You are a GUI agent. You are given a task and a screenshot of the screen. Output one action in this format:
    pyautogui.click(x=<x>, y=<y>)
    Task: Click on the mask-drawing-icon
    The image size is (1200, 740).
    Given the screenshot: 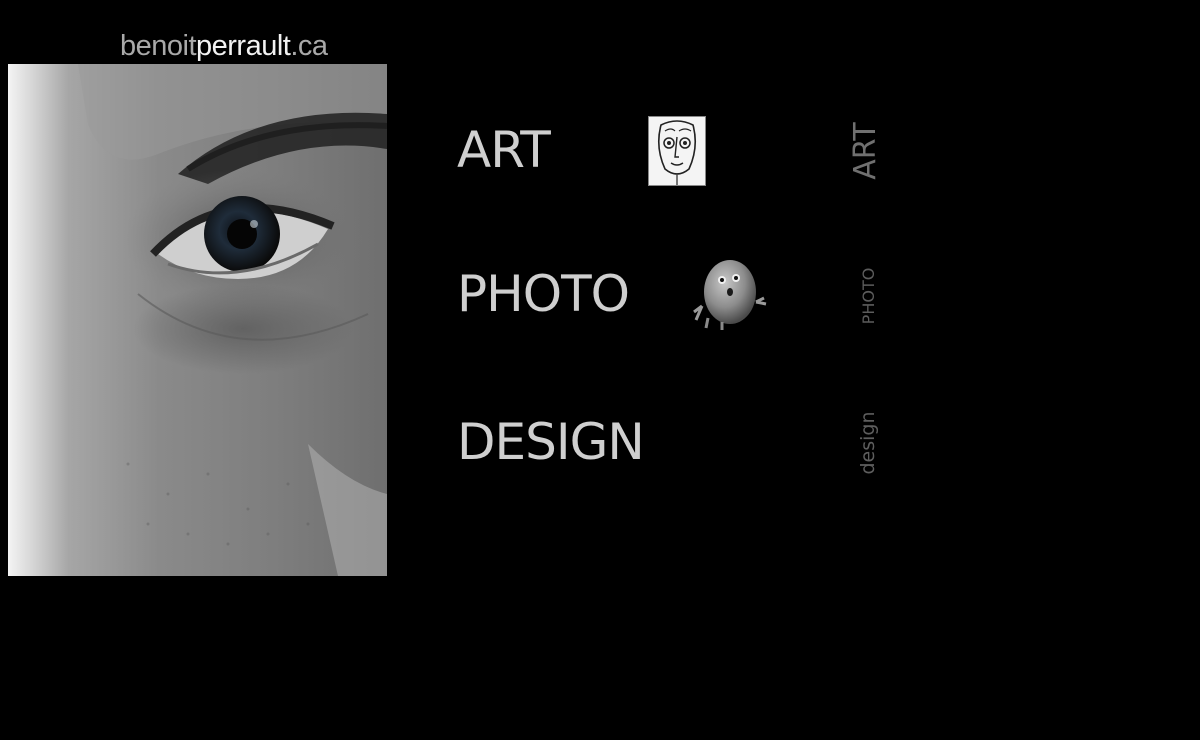 What is the action you would take?
    pyautogui.click(x=677, y=152)
    